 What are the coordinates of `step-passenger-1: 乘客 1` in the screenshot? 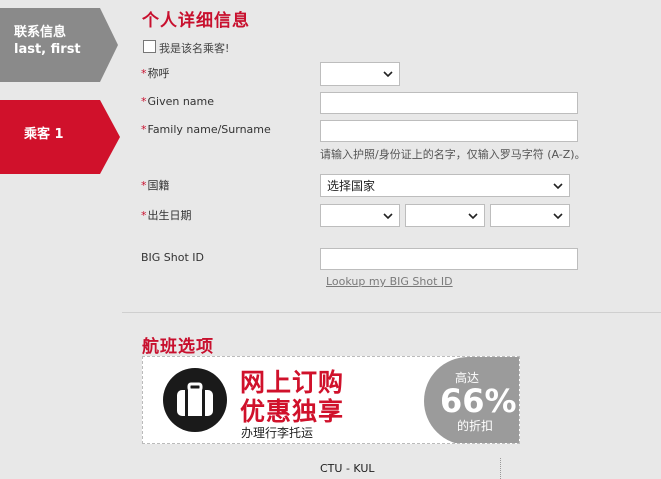 It's located at (61, 137).